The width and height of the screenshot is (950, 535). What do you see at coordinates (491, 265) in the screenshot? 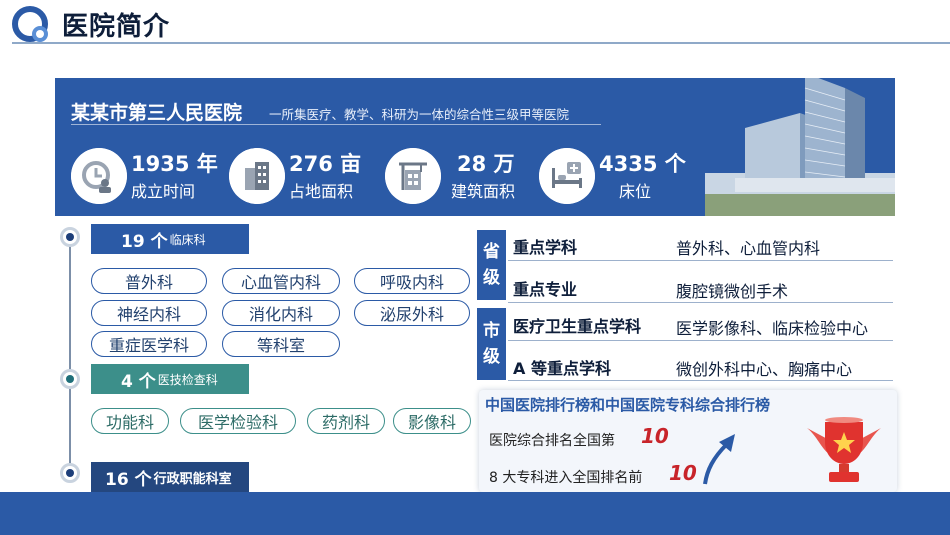
I see `provincial-level-tag: 省 级` at bounding box center [491, 265].